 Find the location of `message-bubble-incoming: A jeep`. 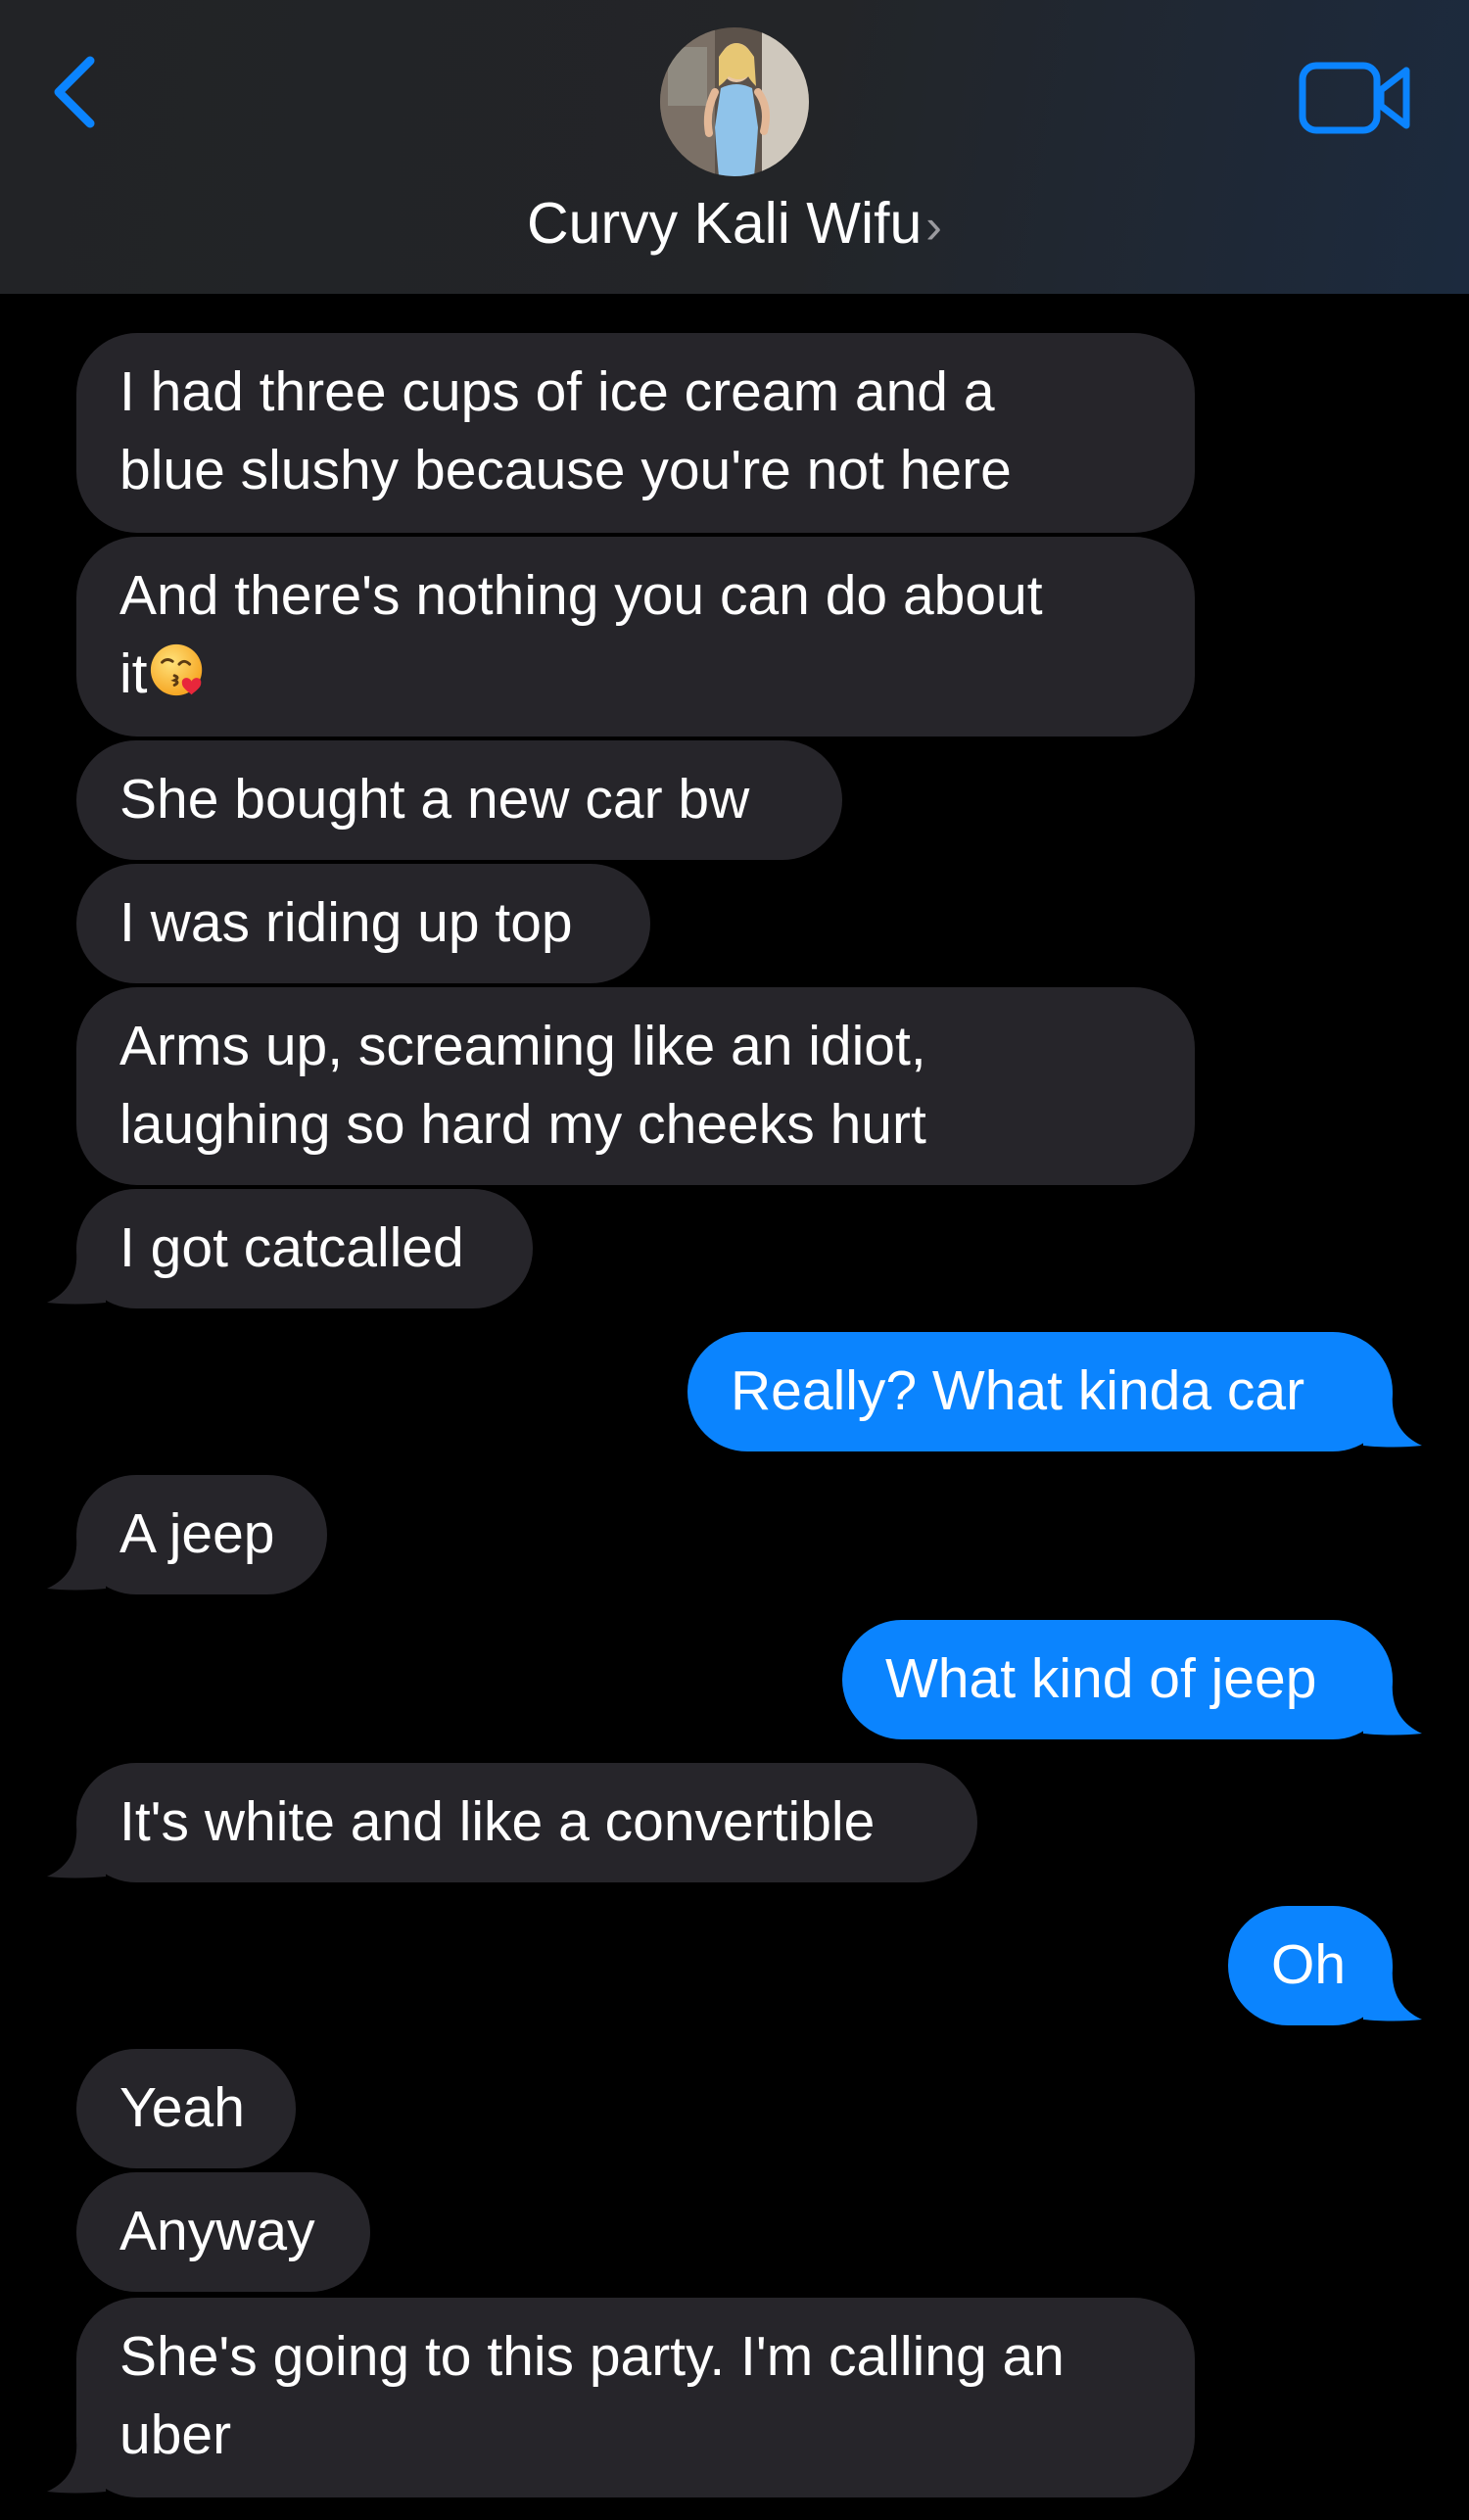

message-bubble-incoming: A jeep is located at coordinates (201, 1534).